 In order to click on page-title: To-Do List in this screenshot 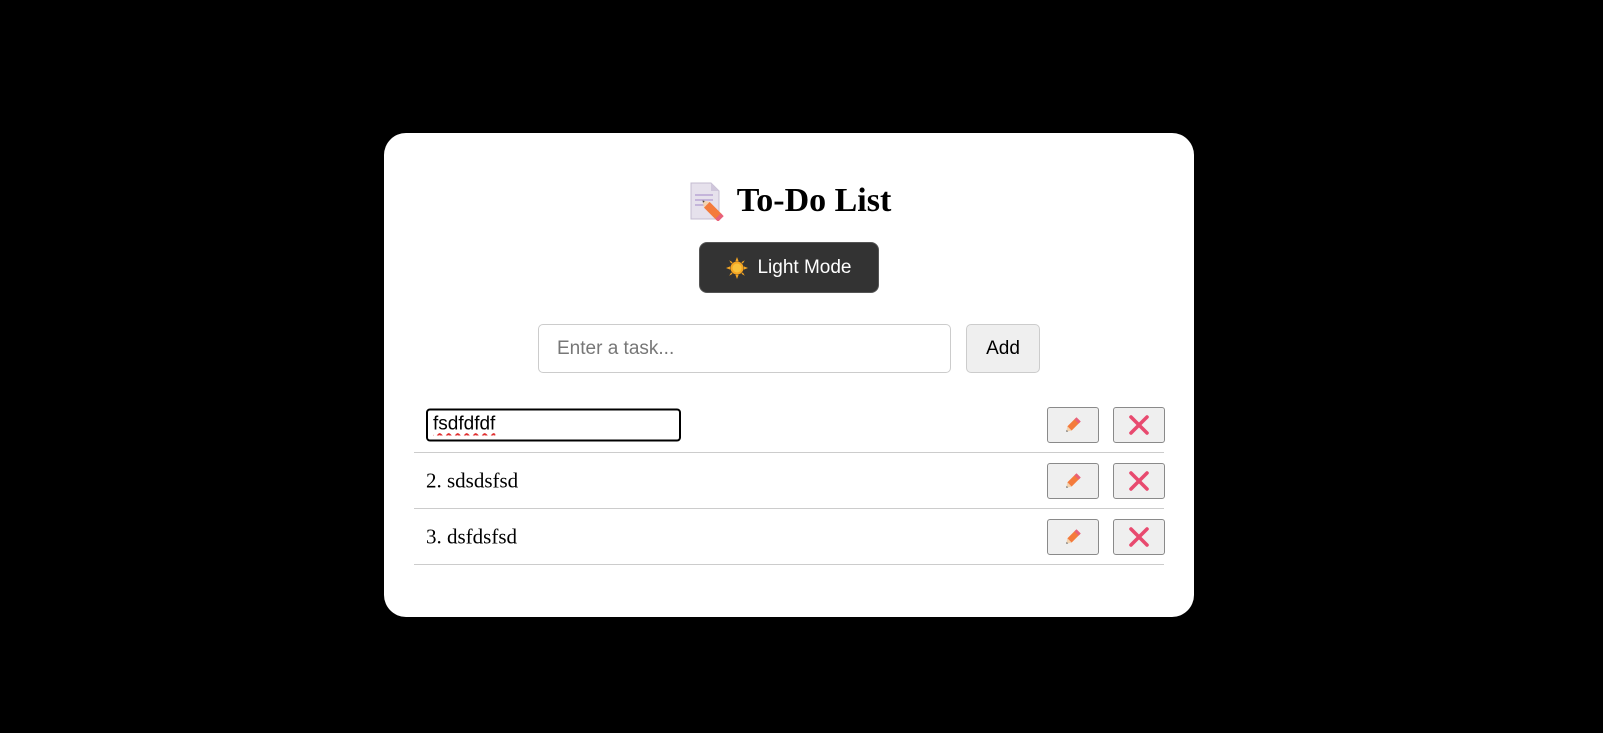, I will do `click(814, 200)`.